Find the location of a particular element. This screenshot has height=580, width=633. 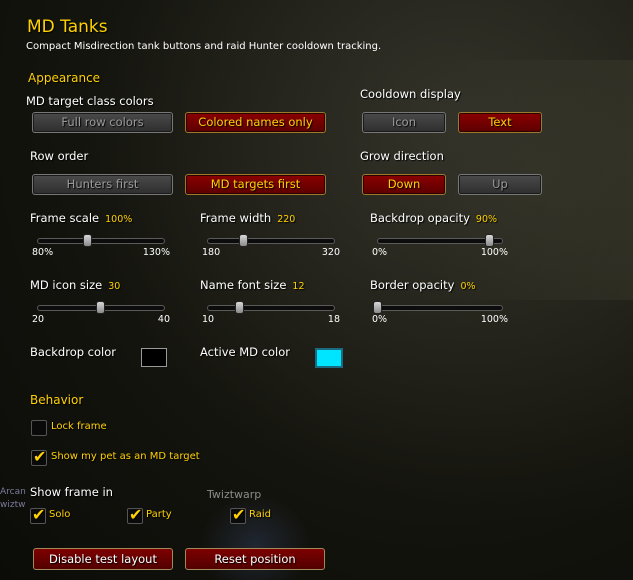

md-icon-size-slider: 20 40 is located at coordinates (101, 314).